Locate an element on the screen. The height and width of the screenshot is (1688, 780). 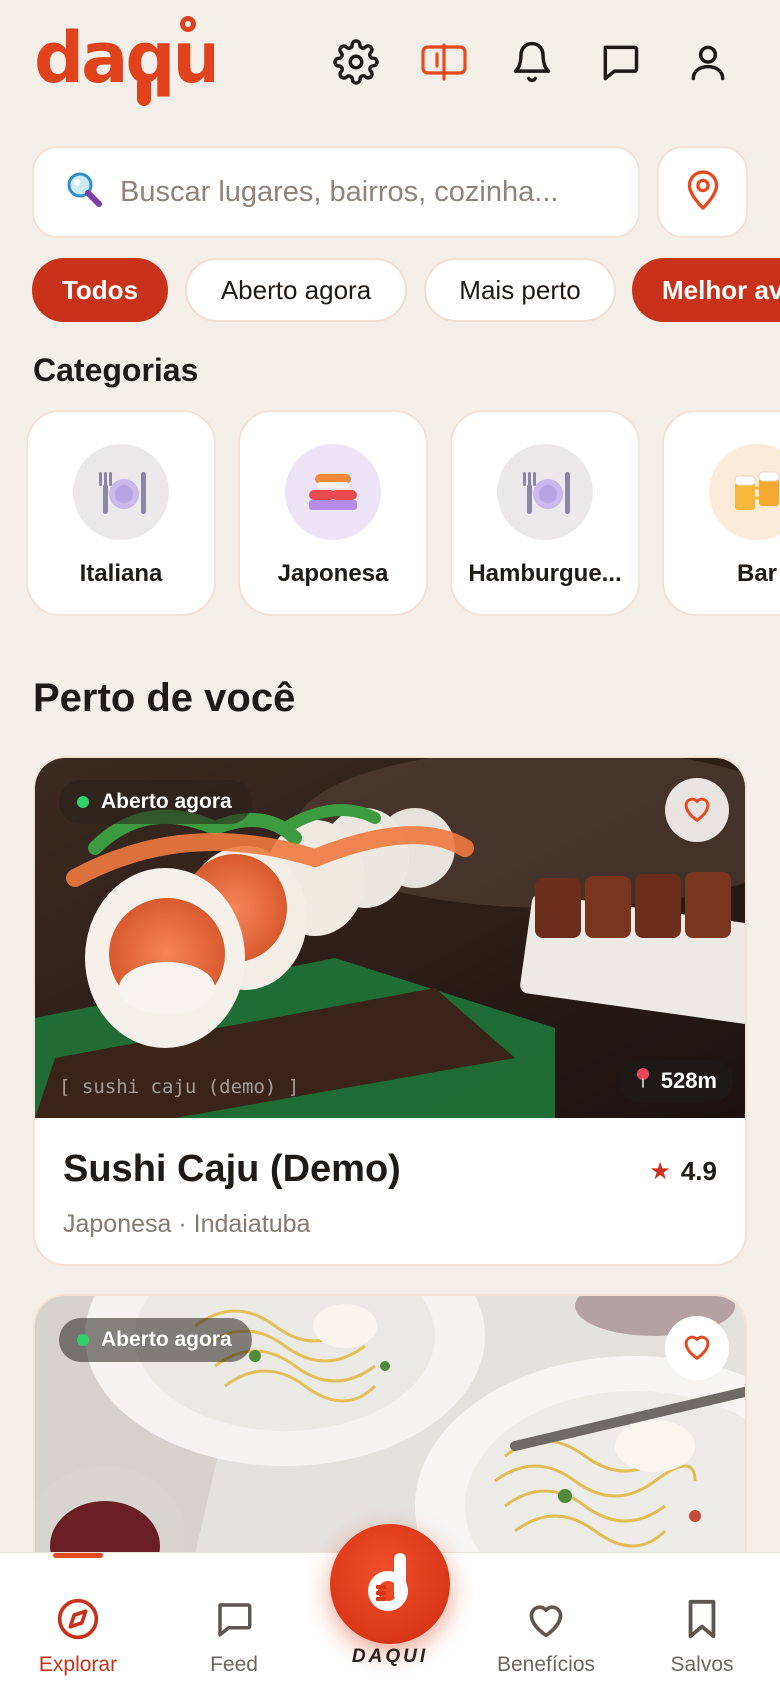
pin-icon is located at coordinates (643, 1081).